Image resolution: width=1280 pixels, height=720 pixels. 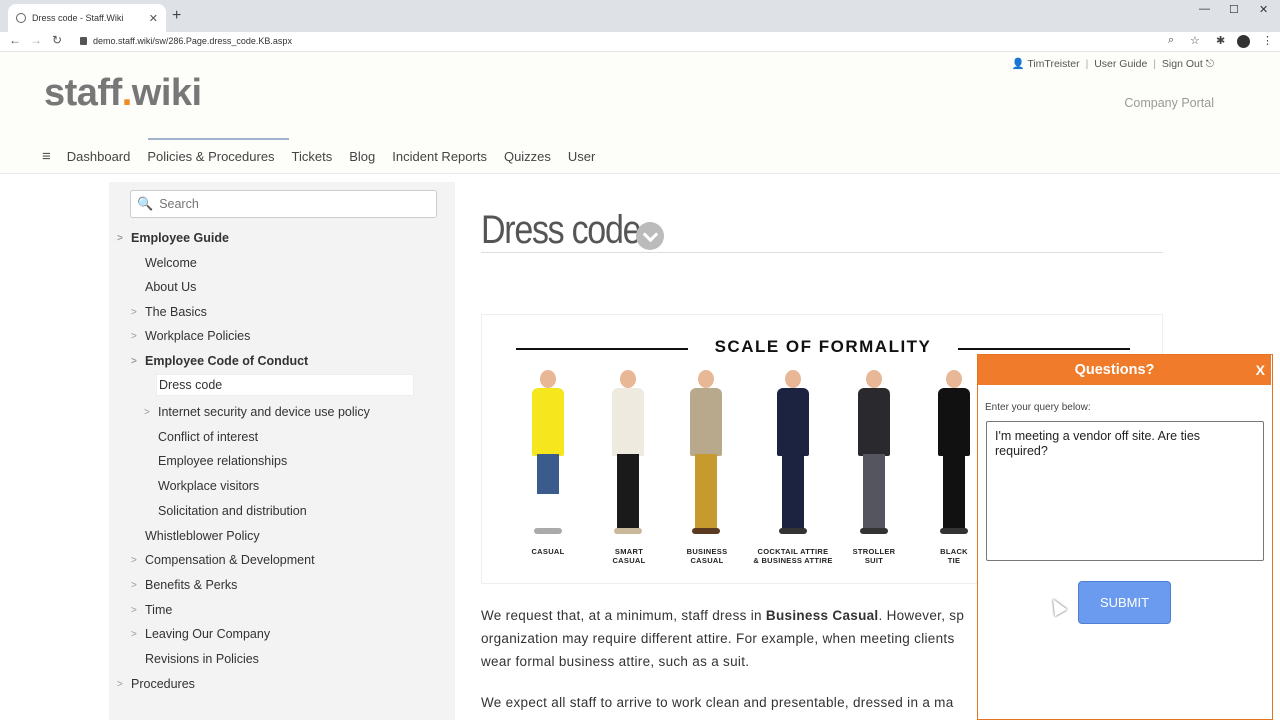 What do you see at coordinates (1234, 9) in the screenshot?
I see `maximize-icon: ☐` at bounding box center [1234, 9].